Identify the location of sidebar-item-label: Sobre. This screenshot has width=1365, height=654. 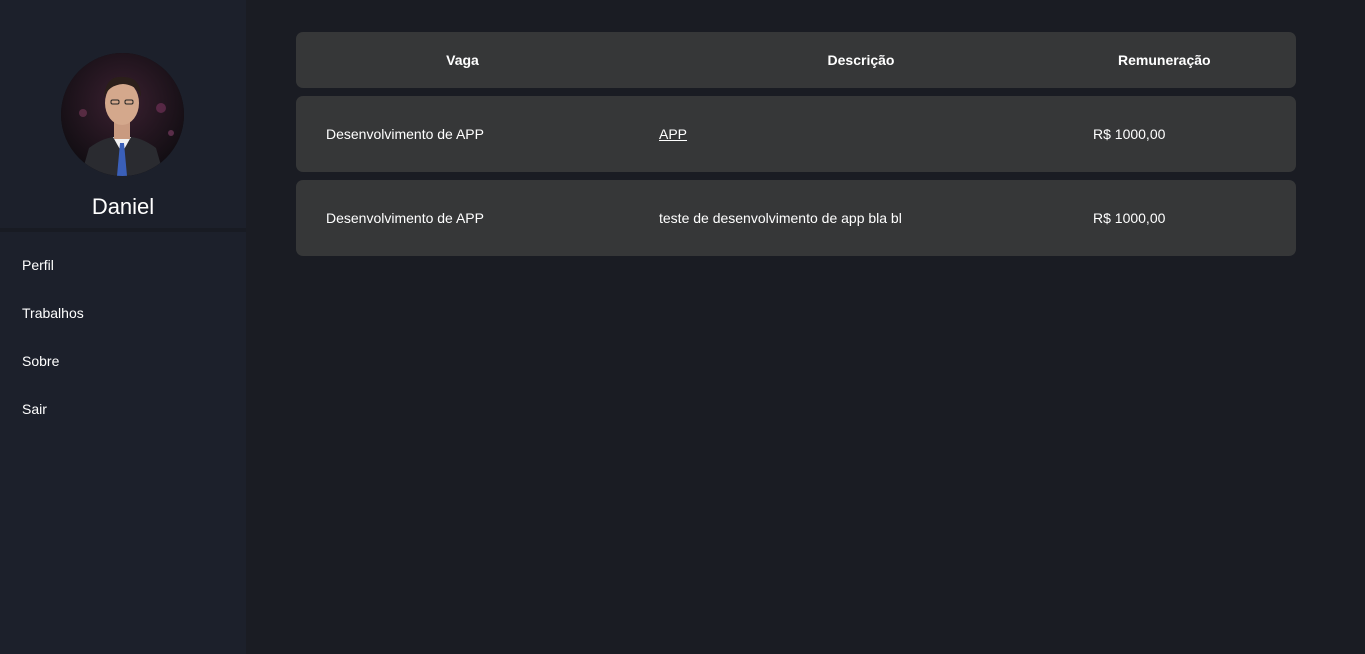
(41, 361).